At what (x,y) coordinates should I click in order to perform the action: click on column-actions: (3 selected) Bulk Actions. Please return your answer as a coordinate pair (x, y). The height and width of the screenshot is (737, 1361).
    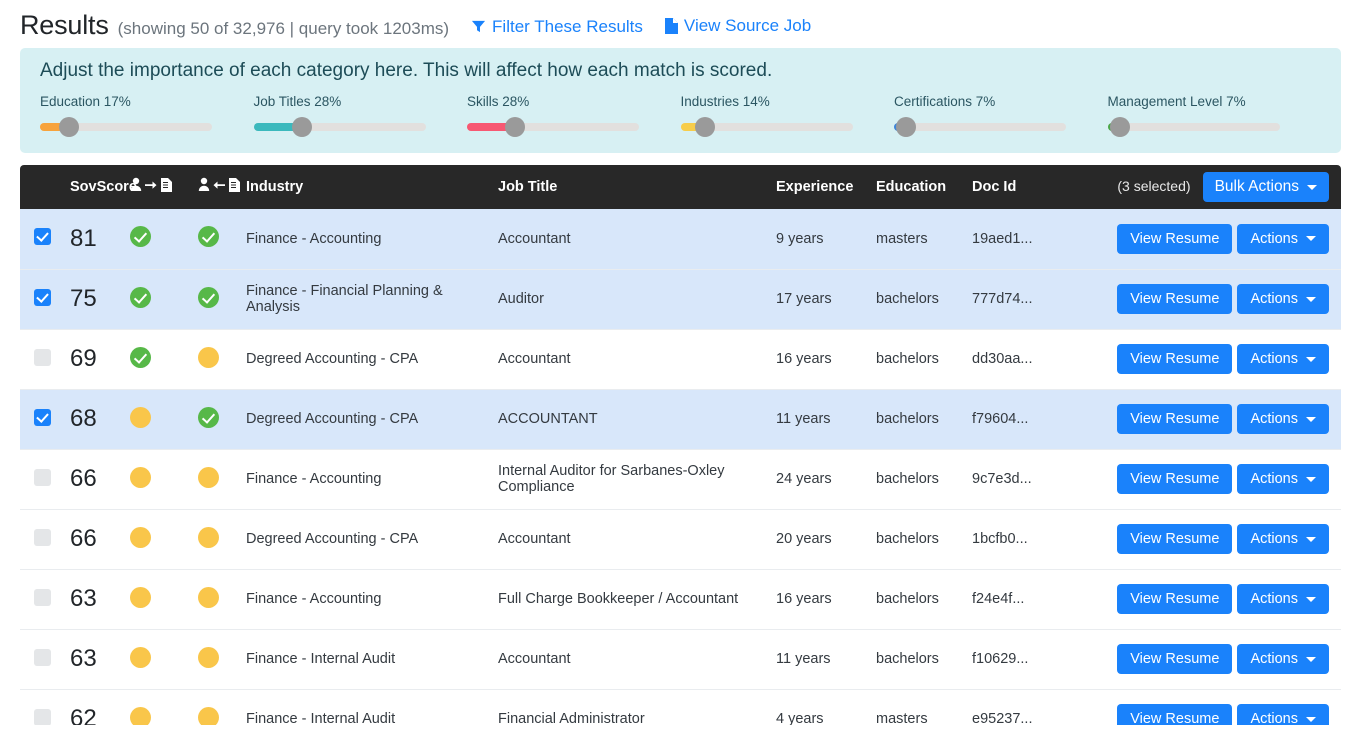
    Looking at the image, I should click on (1199, 187).